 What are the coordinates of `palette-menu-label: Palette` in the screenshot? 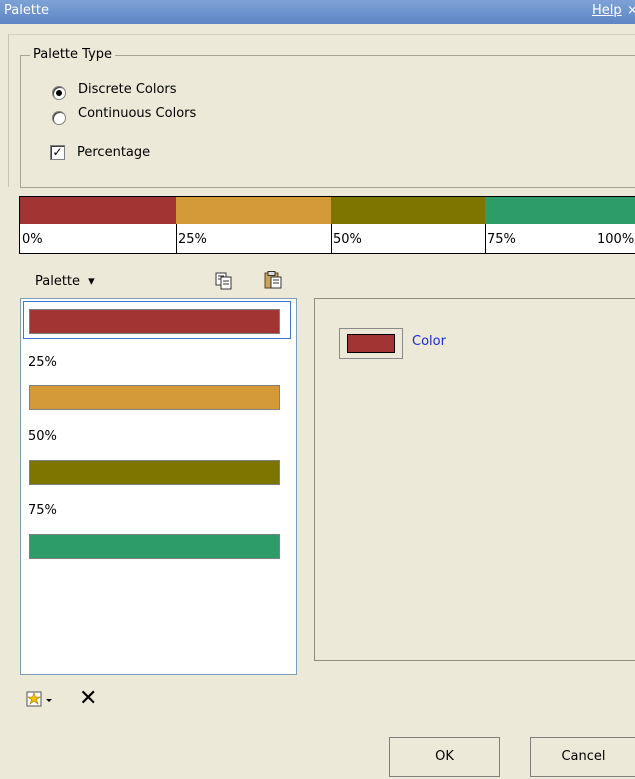 It's located at (58, 281).